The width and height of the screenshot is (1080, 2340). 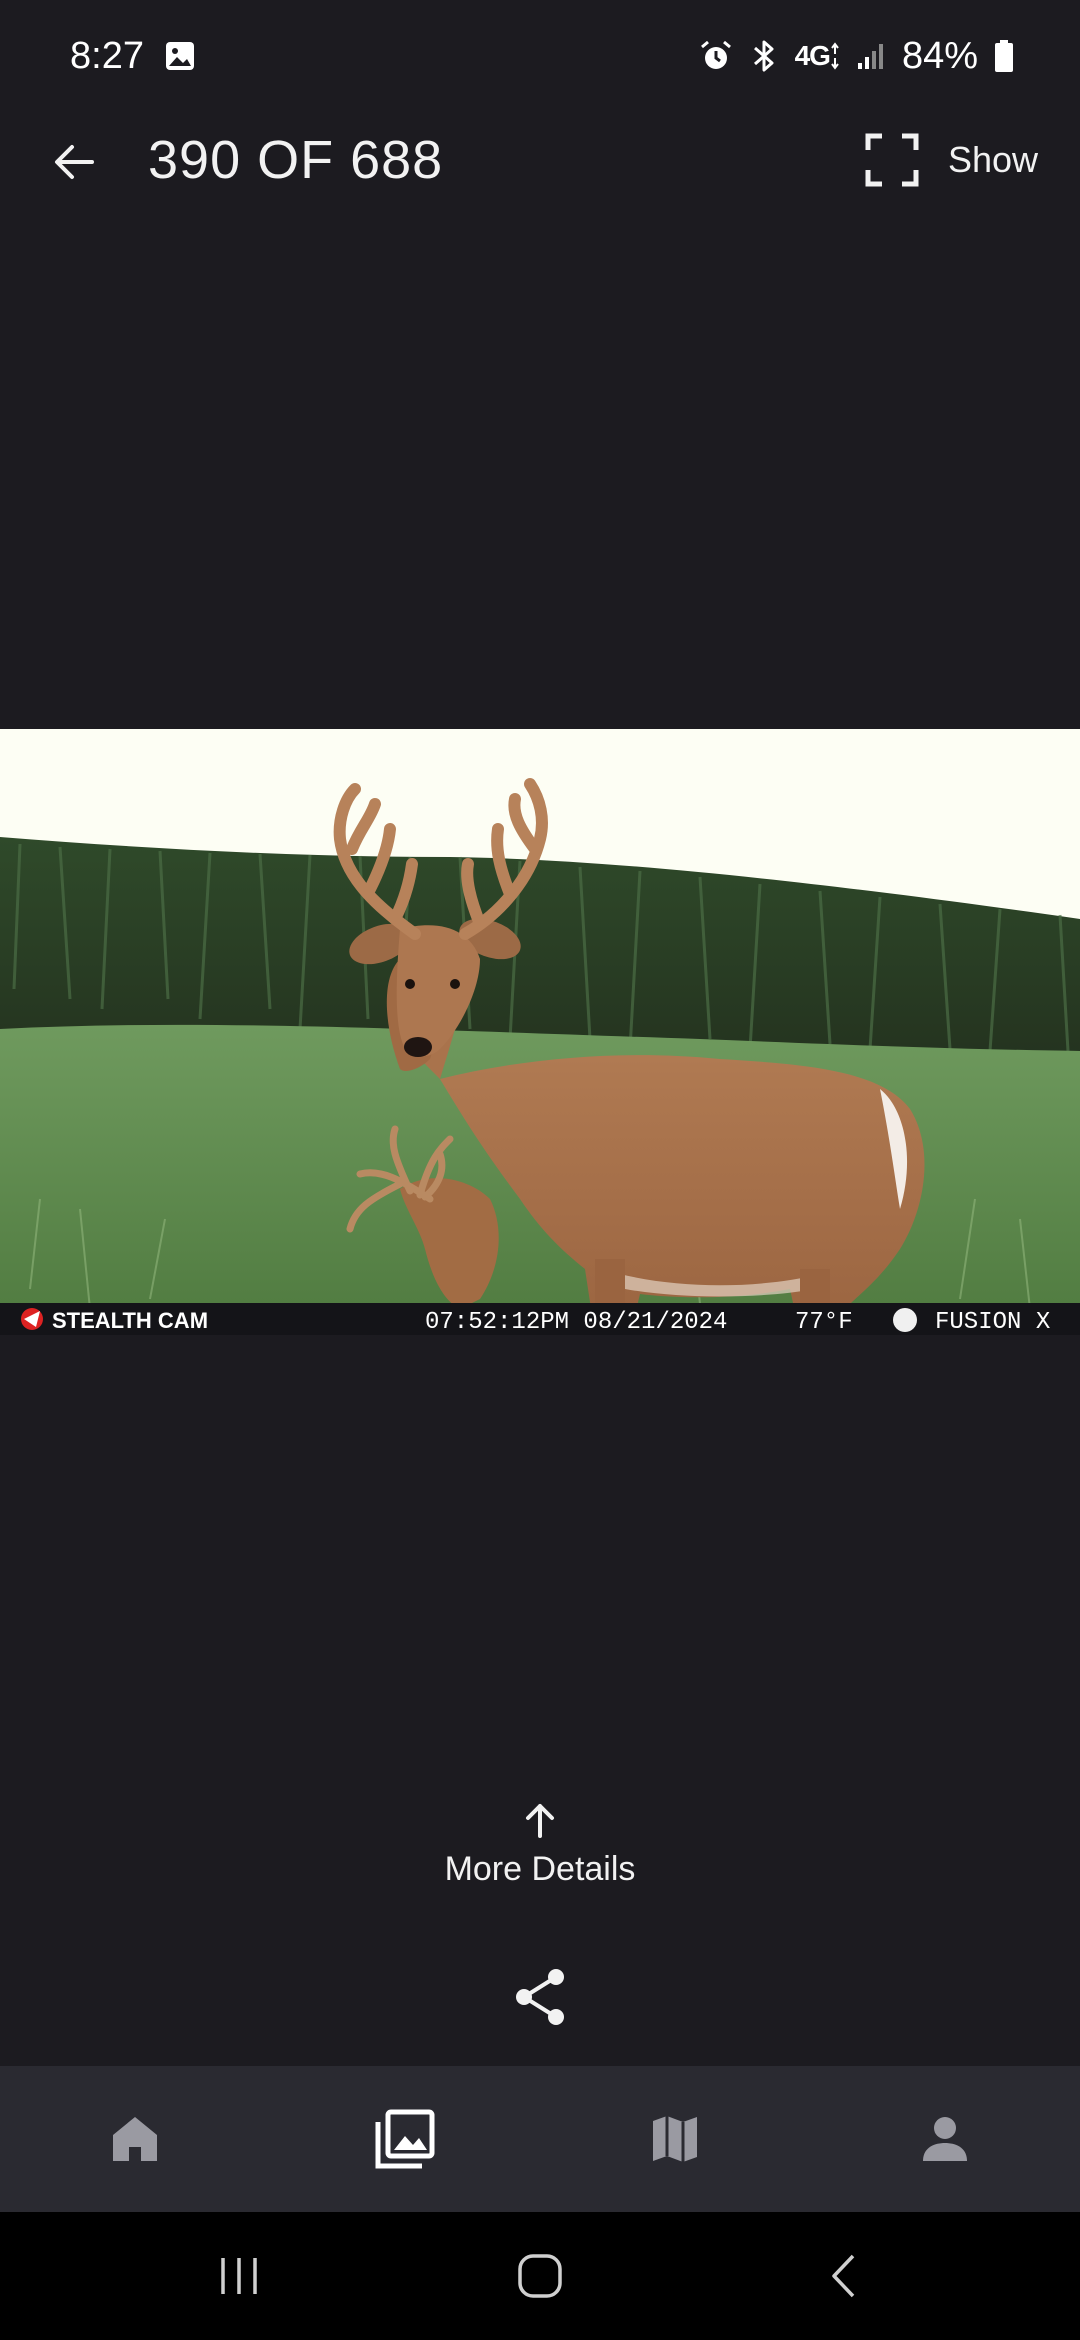 I want to click on back-system-button, so click(x=843, y=2276).